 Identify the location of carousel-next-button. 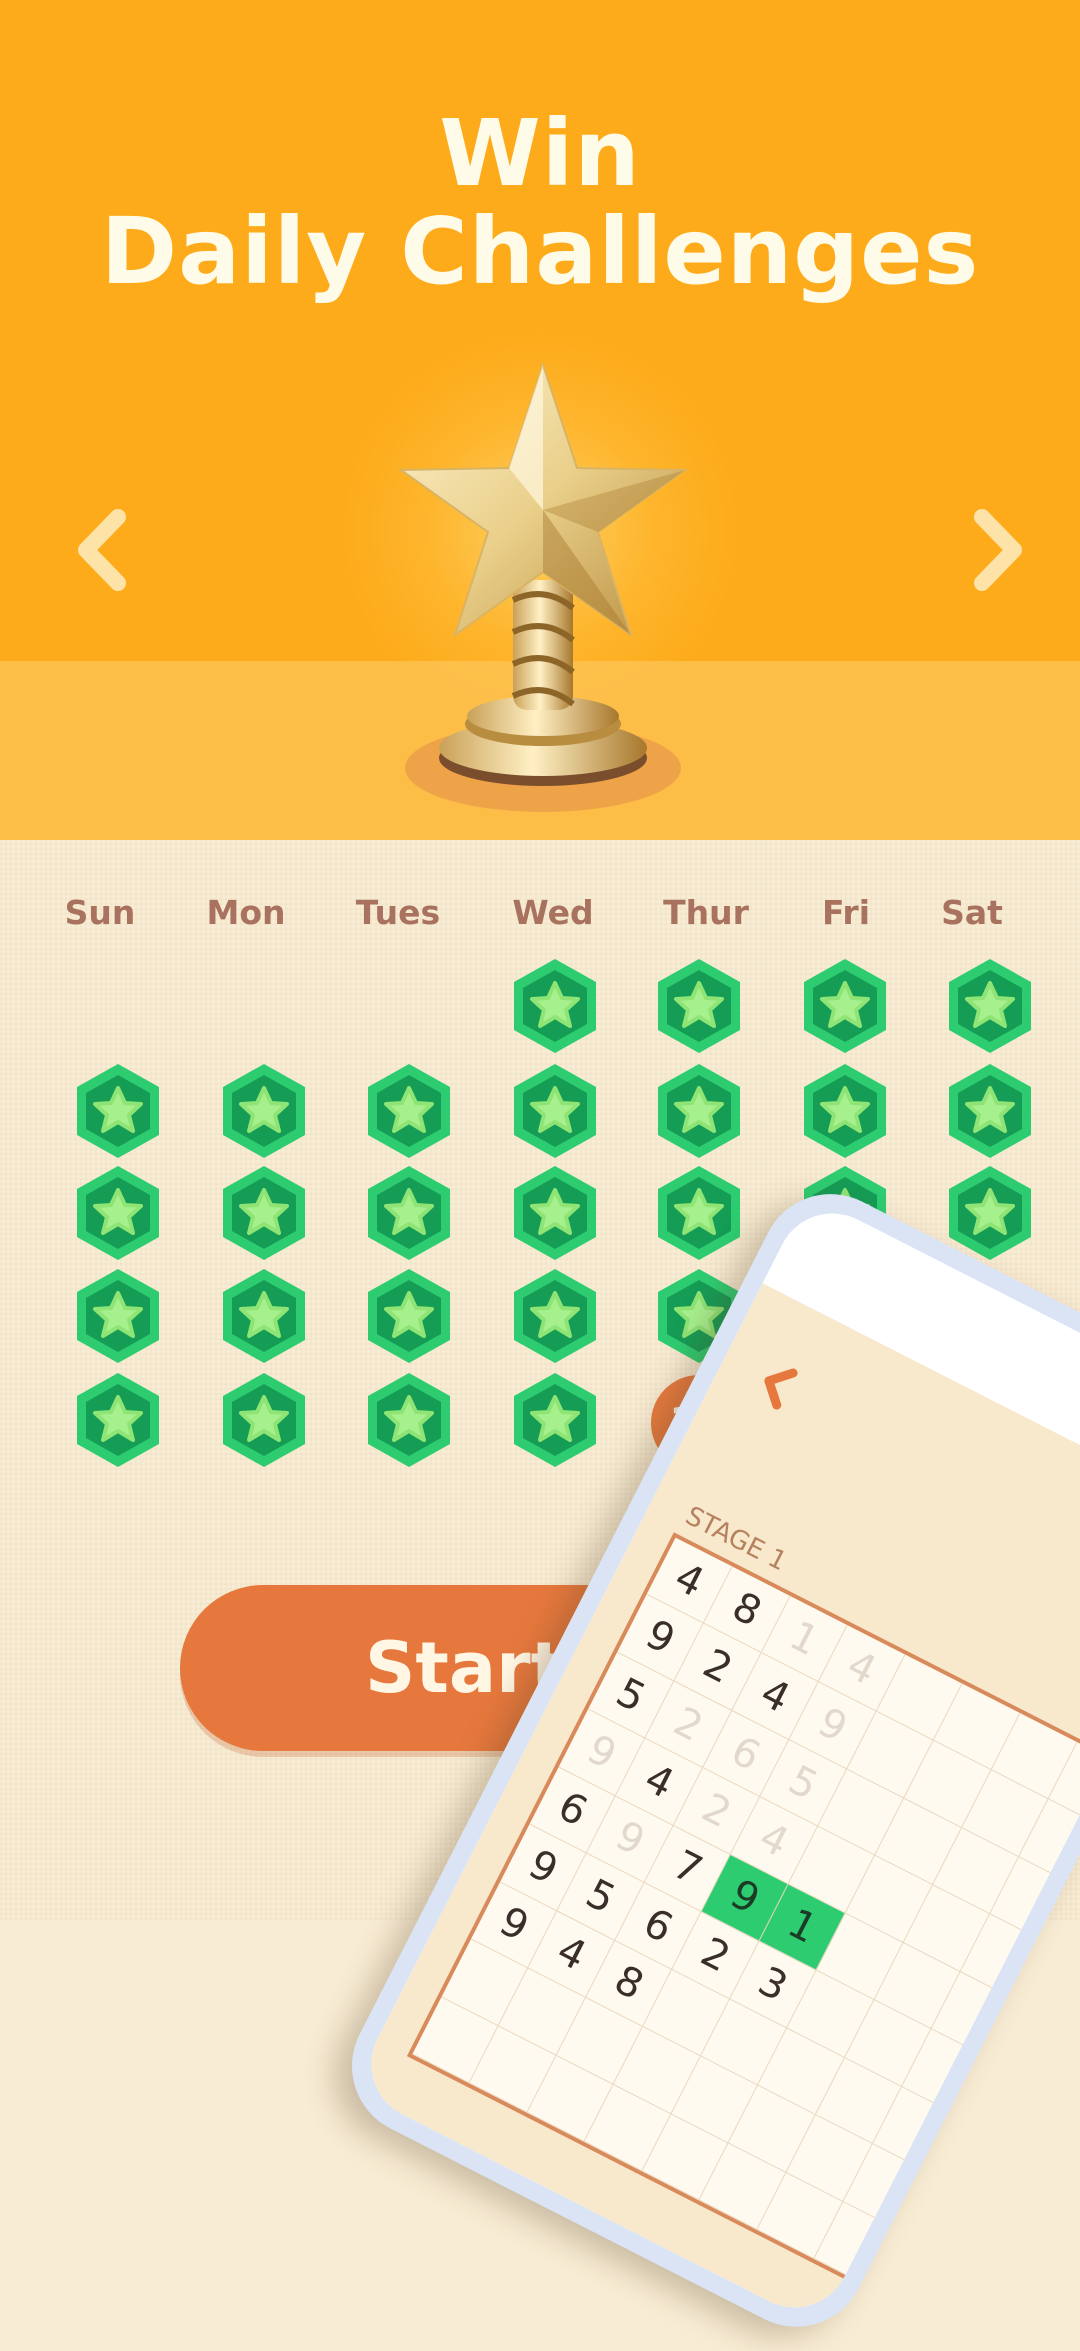
(997, 550).